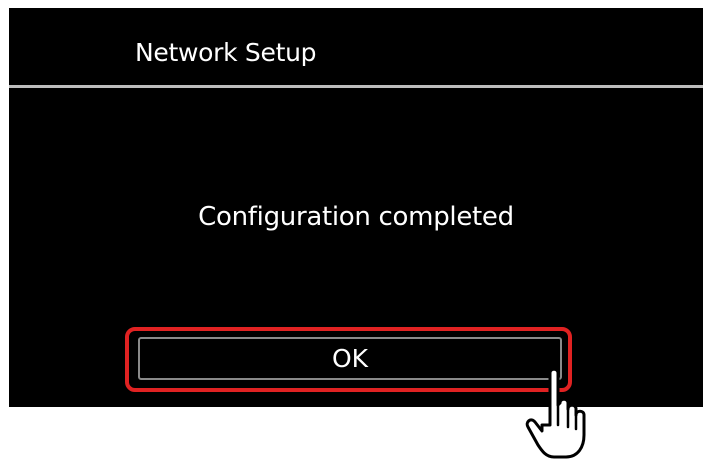 The width and height of the screenshot is (703, 462). What do you see at coordinates (356, 217) in the screenshot?
I see `status-message: Configuration completed` at bounding box center [356, 217].